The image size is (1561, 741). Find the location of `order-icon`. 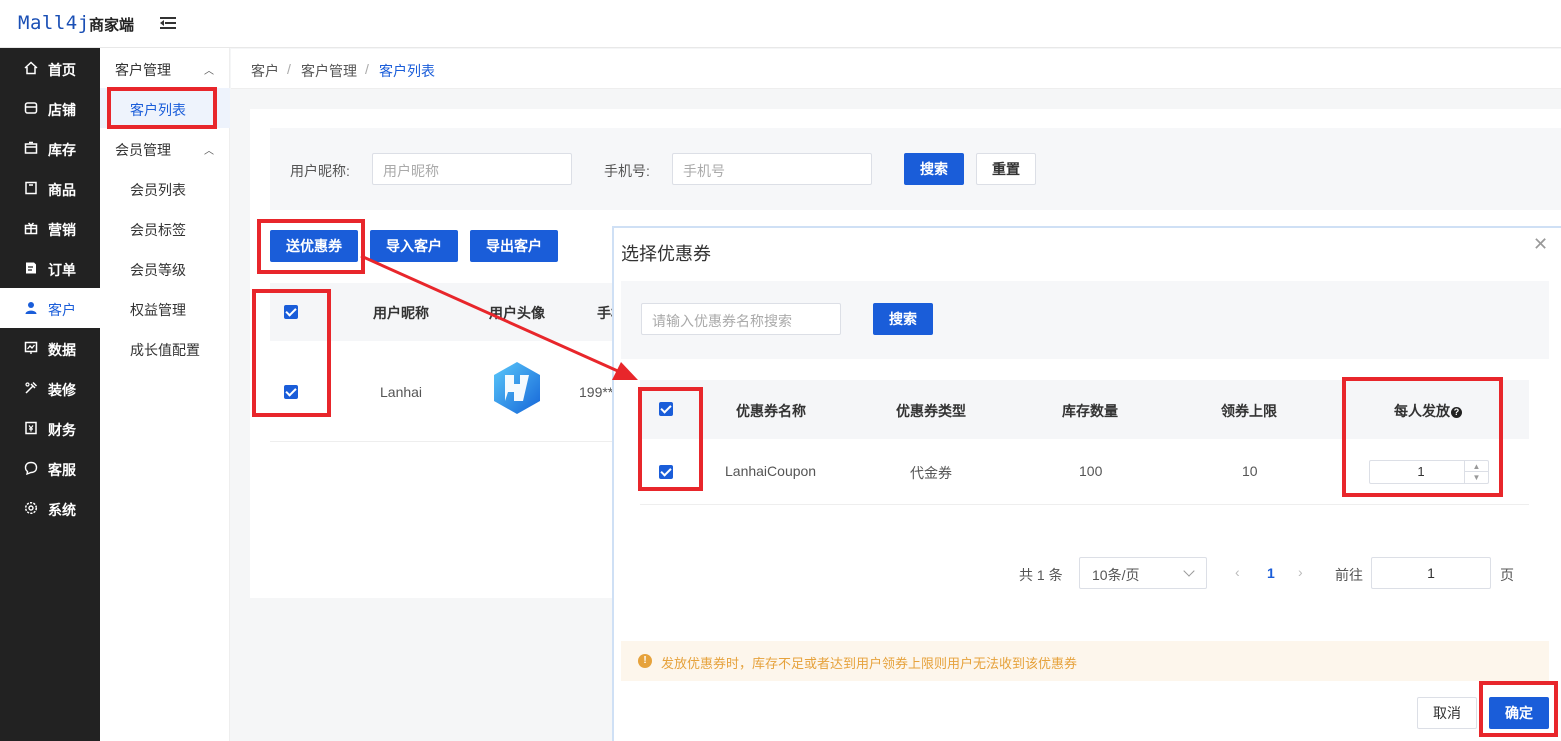

order-icon is located at coordinates (31, 268).